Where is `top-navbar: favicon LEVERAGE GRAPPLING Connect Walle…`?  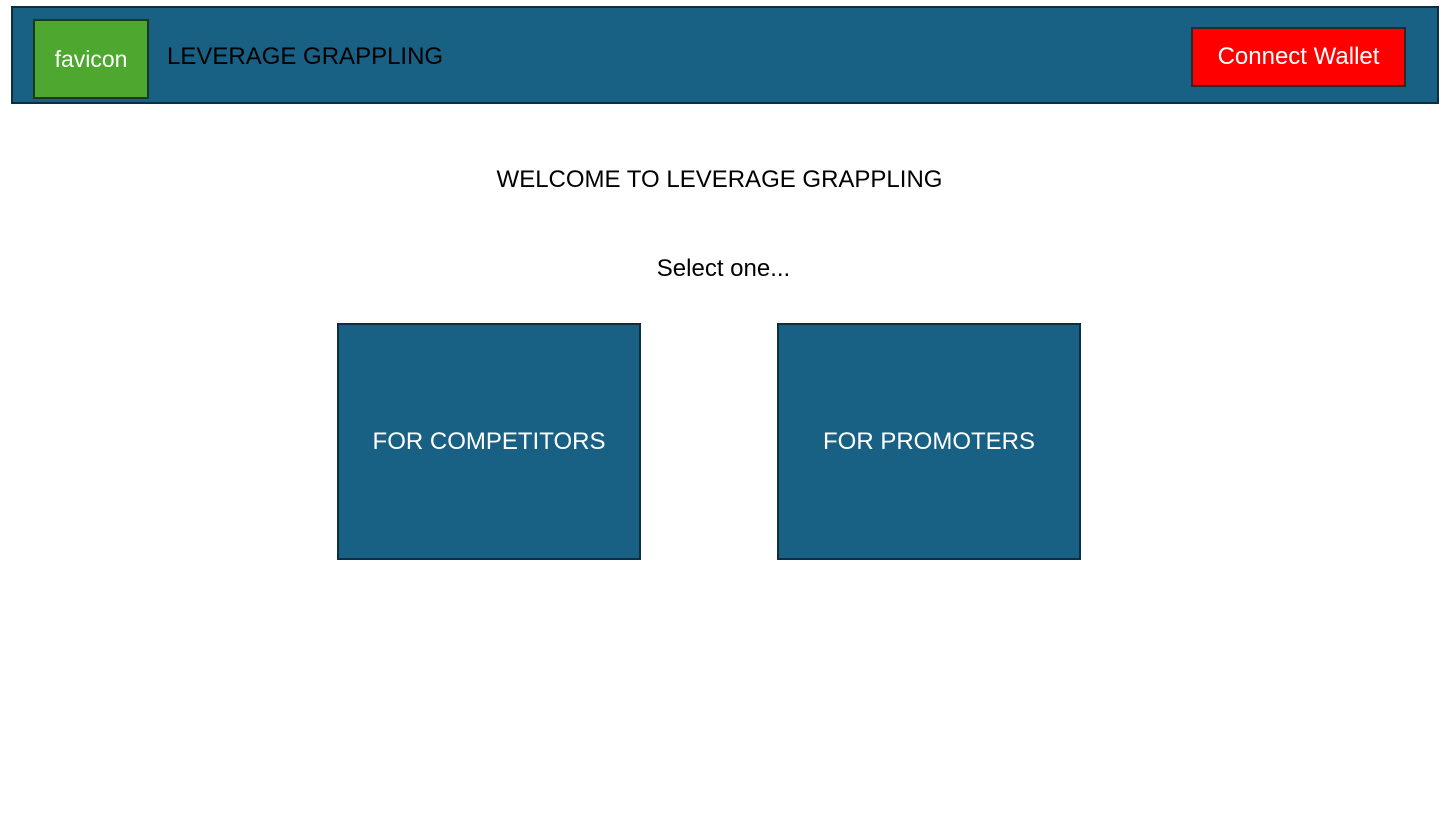 top-navbar: favicon LEVERAGE GRAPPLING Connect Walle… is located at coordinates (725, 55).